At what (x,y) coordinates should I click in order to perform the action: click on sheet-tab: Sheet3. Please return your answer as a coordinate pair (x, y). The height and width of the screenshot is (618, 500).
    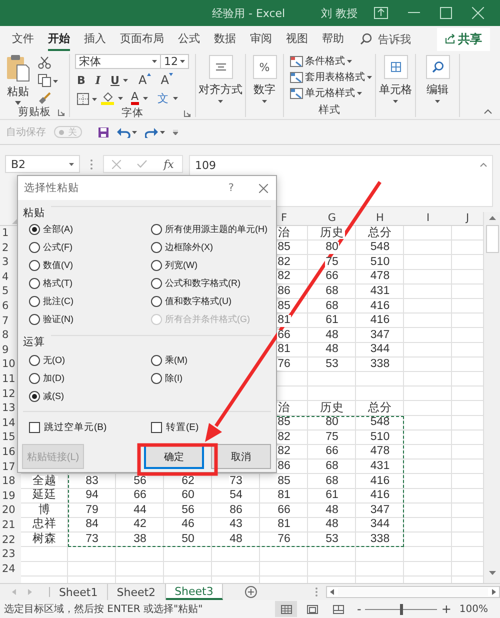
    Looking at the image, I should click on (195, 592).